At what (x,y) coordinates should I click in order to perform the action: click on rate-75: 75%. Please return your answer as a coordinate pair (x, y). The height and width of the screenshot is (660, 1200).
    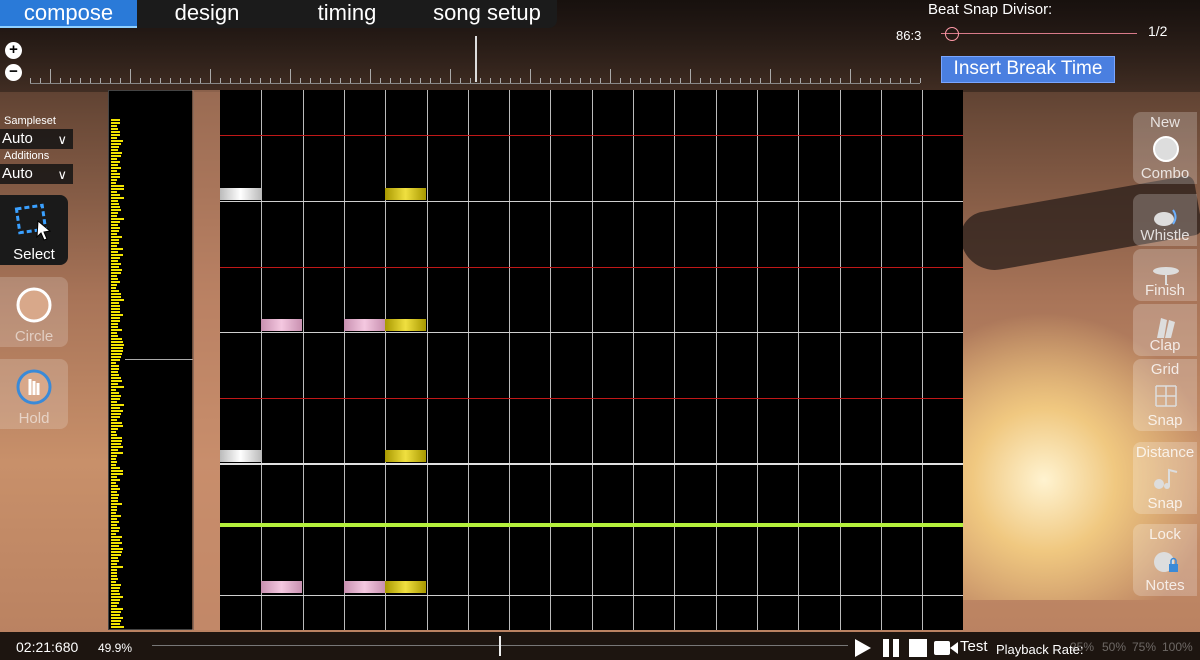
    Looking at the image, I should click on (1144, 647).